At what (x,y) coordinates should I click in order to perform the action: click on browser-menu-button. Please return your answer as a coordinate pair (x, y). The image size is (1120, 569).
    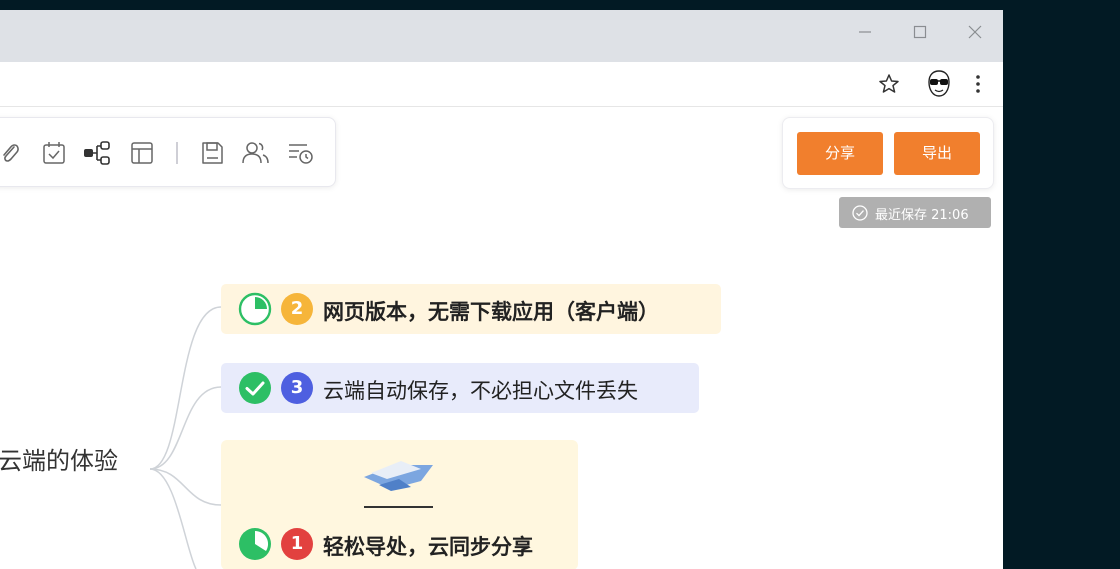
    Looking at the image, I should click on (978, 84).